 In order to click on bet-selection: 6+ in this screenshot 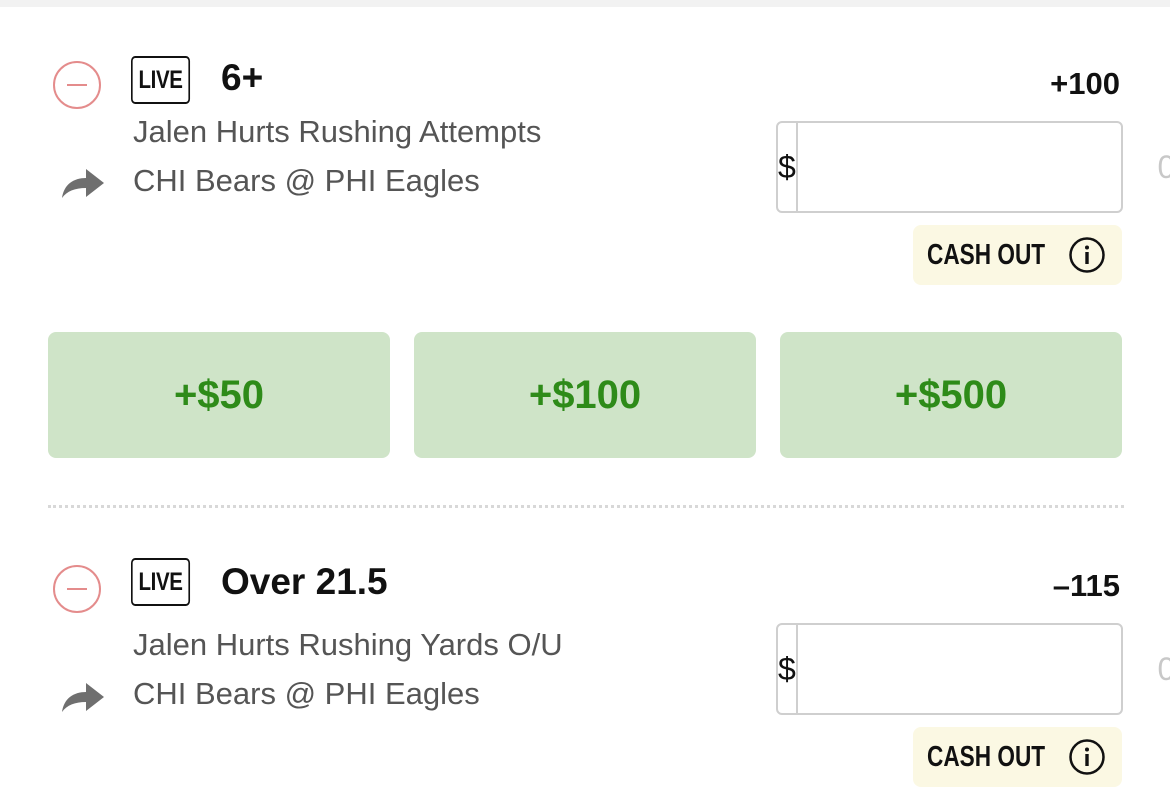, I will do `click(242, 77)`.